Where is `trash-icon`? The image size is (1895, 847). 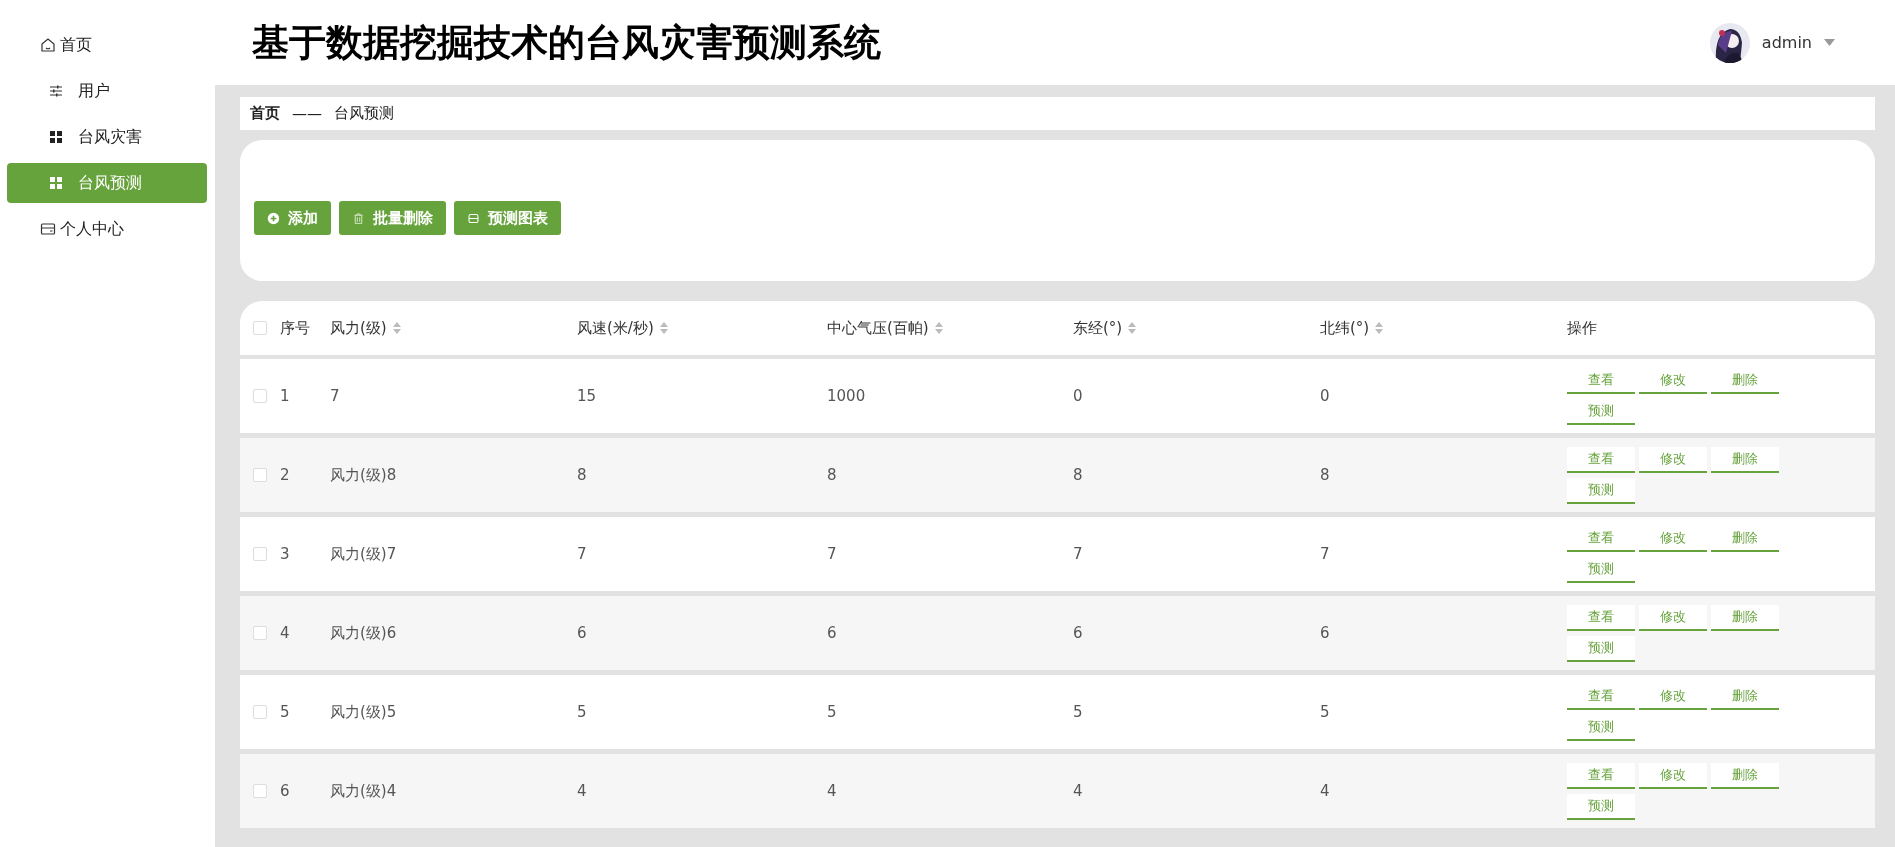 trash-icon is located at coordinates (358, 218).